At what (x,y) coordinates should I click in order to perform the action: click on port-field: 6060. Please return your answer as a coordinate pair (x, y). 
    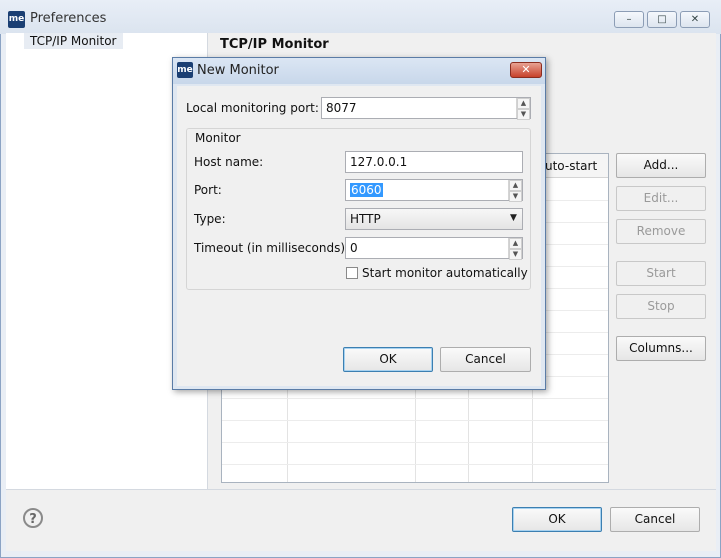
    Looking at the image, I should click on (434, 190).